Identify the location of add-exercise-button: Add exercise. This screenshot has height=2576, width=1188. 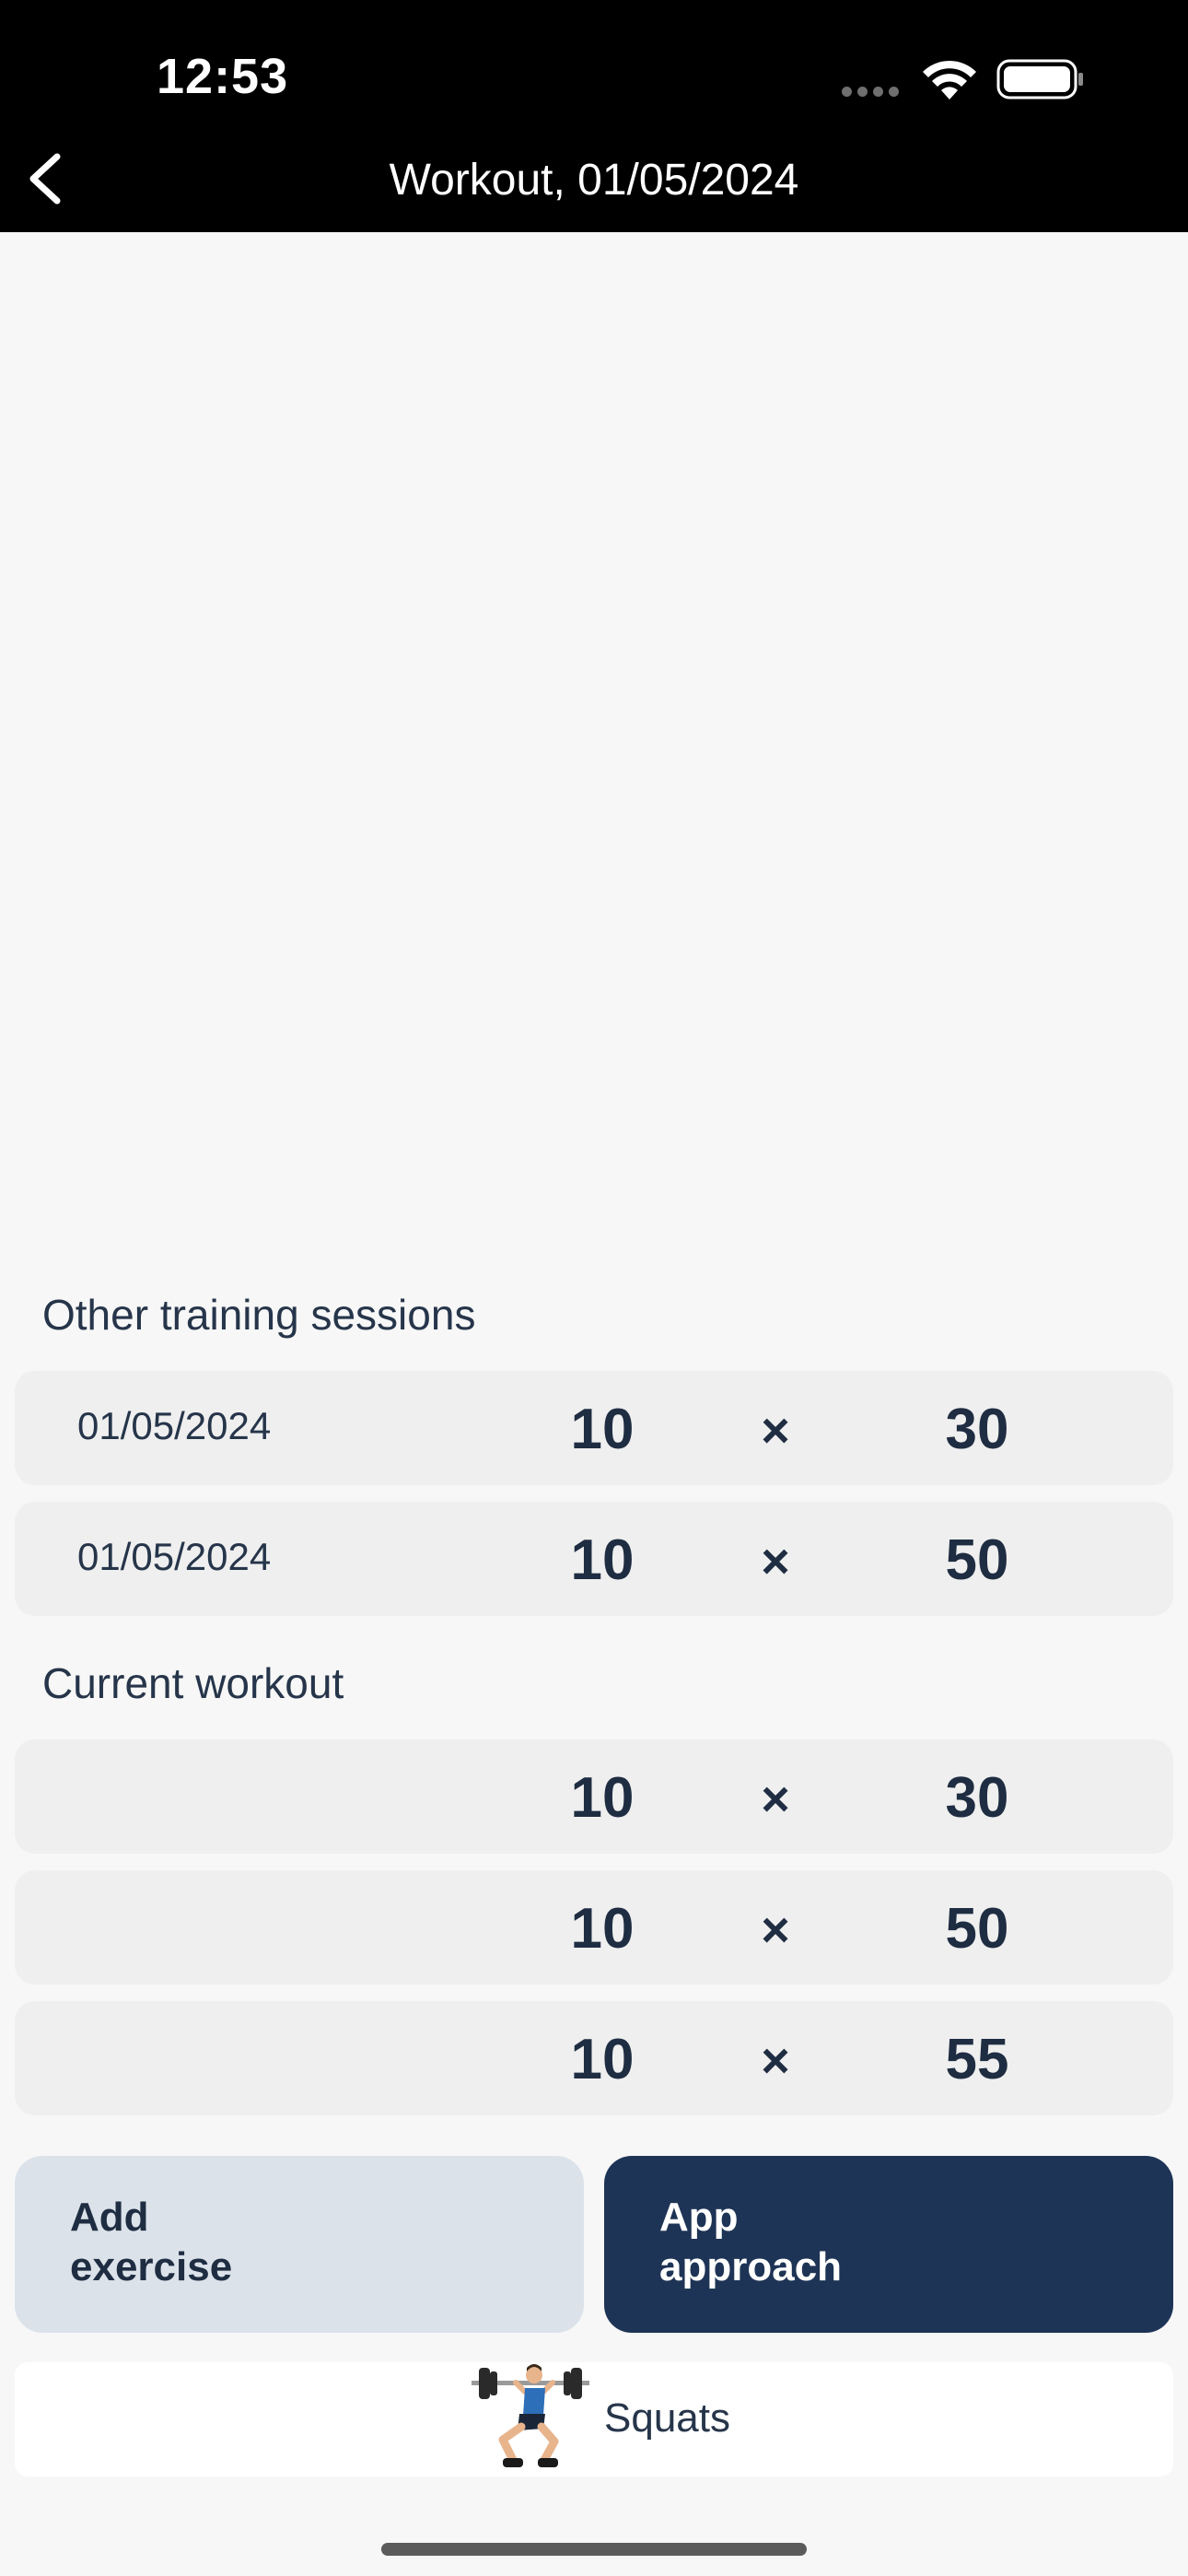
(299, 2244).